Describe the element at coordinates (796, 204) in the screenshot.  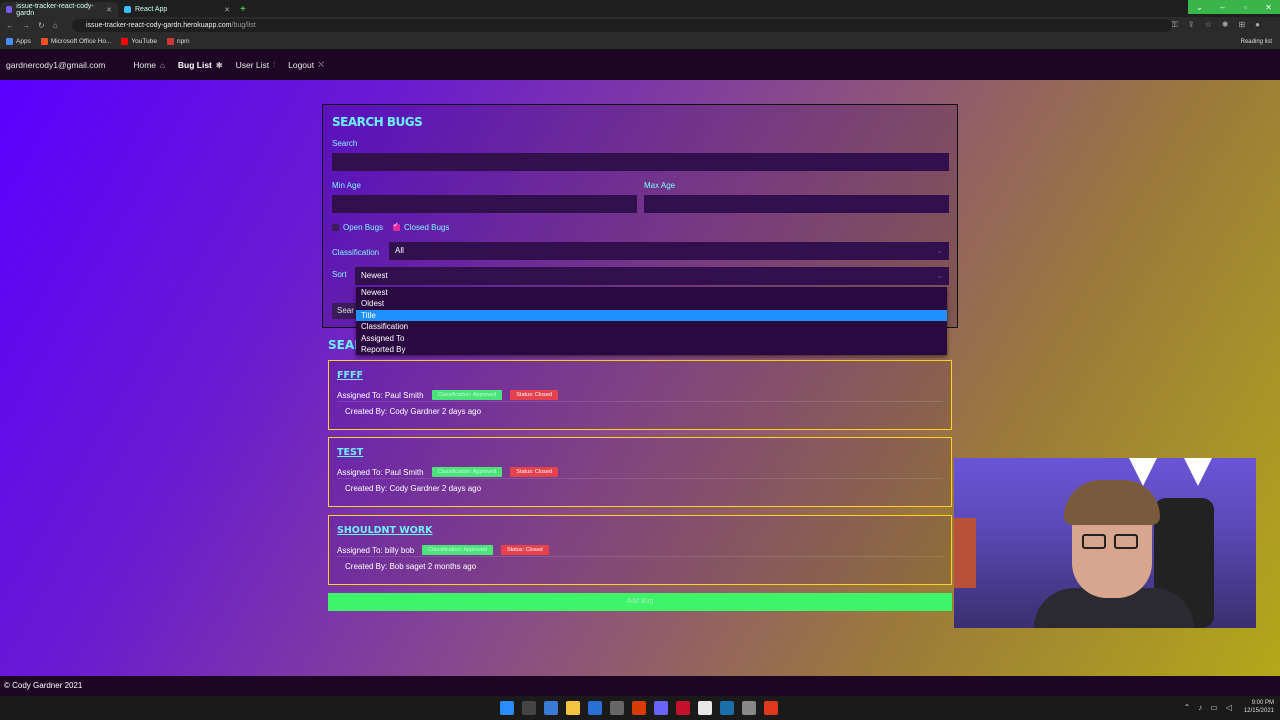
I see `max-age-input` at that location.